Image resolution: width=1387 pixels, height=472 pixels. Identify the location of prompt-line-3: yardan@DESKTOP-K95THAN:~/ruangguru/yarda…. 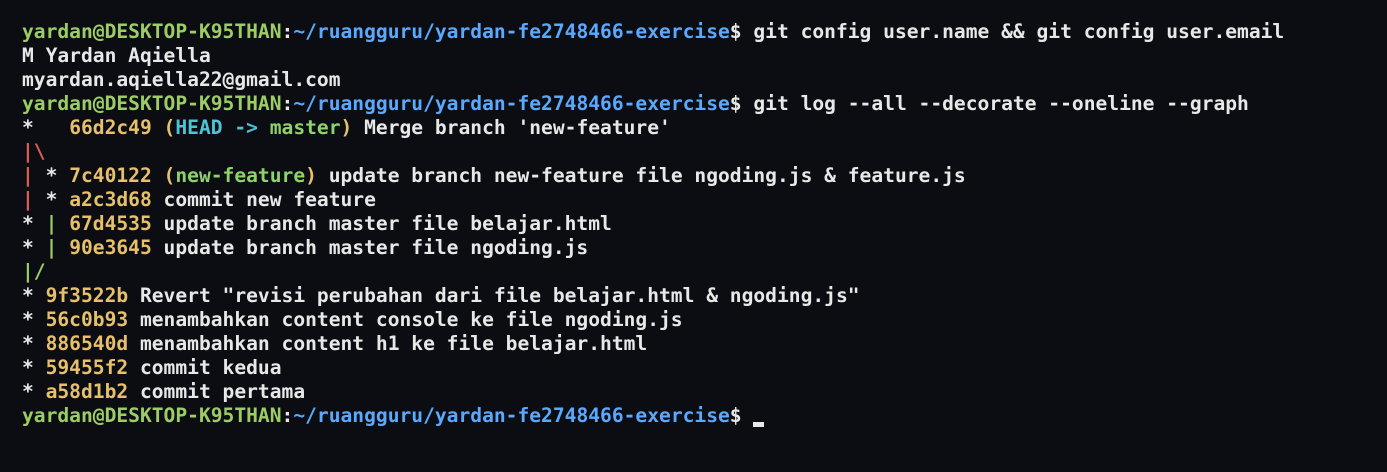
(704, 416).